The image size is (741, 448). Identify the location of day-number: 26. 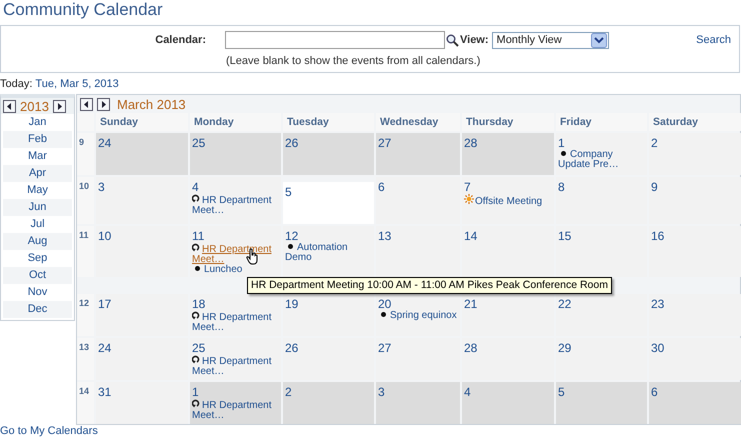
(329, 143).